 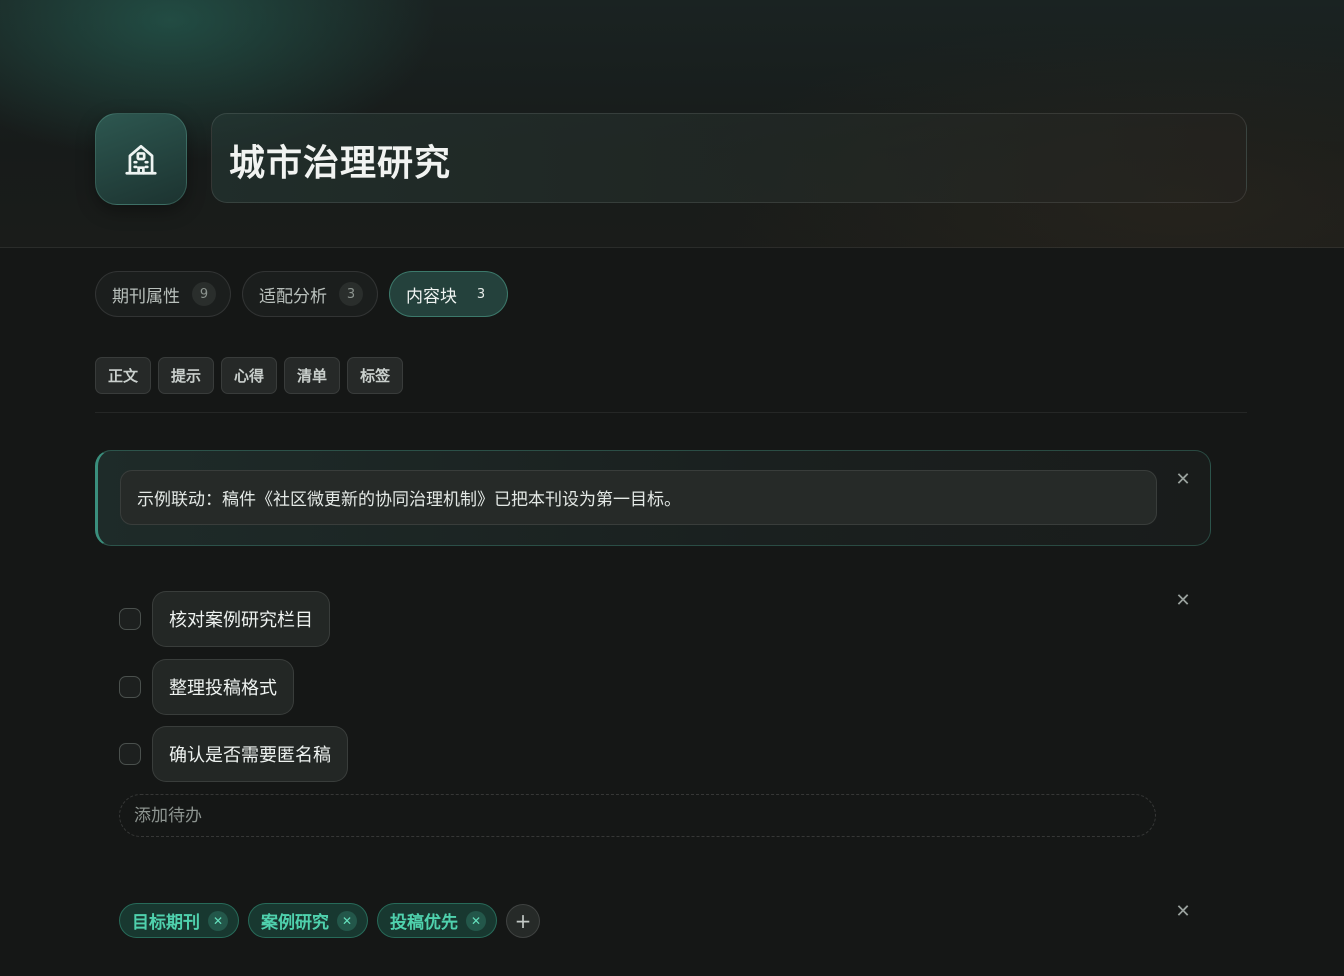 I want to click on add-note-block-button: 心得, so click(x=249, y=375).